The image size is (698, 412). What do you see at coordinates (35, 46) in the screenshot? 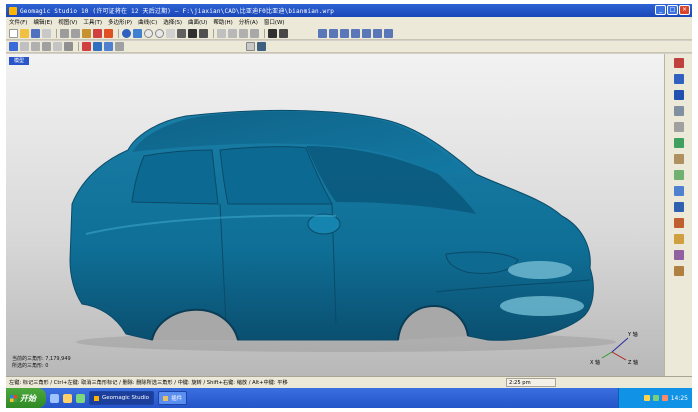
I see `select-brush-icon` at bounding box center [35, 46].